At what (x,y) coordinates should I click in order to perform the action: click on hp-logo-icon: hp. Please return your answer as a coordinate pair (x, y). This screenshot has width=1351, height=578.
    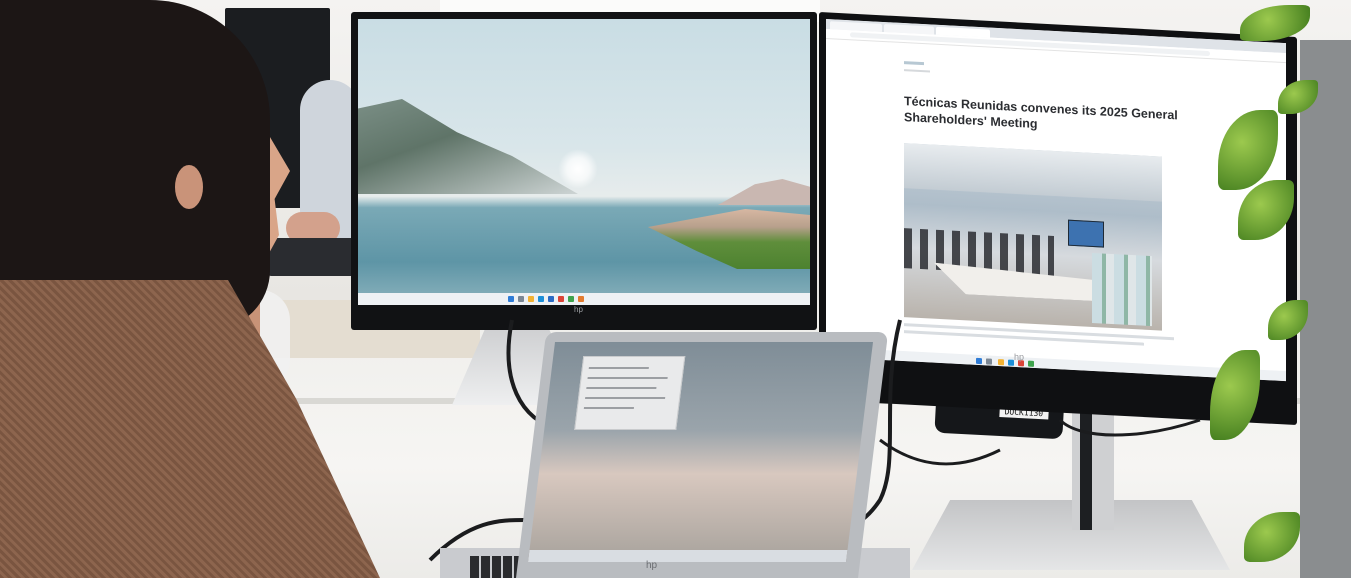
    Looking at the image, I should click on (652, 565).